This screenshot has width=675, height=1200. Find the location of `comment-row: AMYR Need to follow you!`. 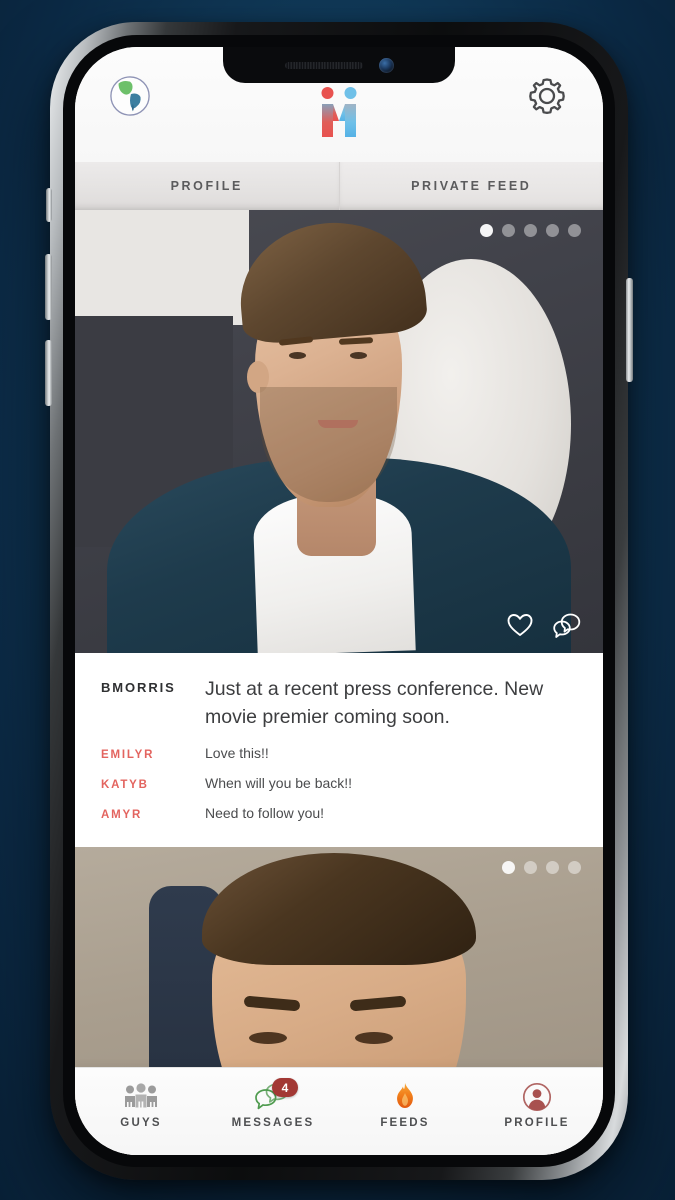

comment-row: AMYR Need to follow you! is located at coordinates (339, 813).